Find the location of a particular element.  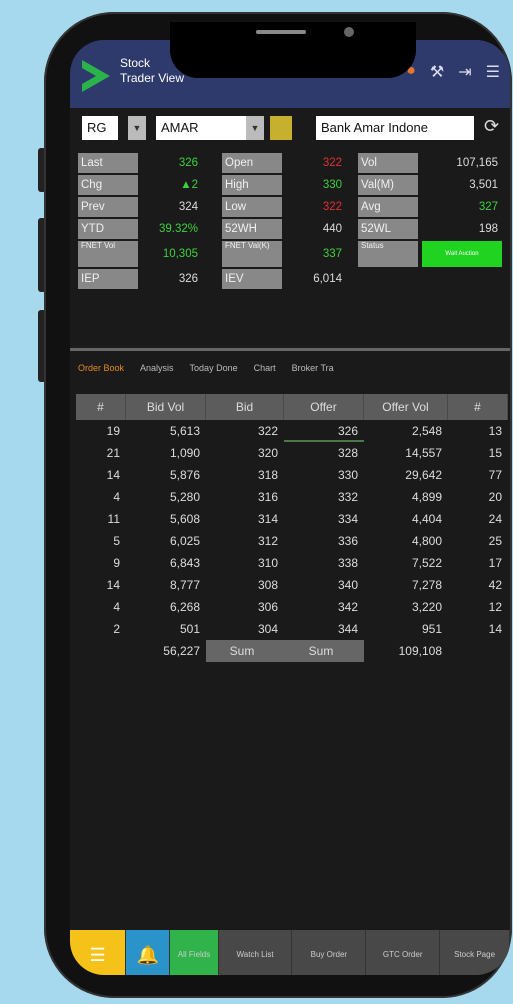

bottom-nav-item-4: Buy Order is located at coordinates (329, 952).